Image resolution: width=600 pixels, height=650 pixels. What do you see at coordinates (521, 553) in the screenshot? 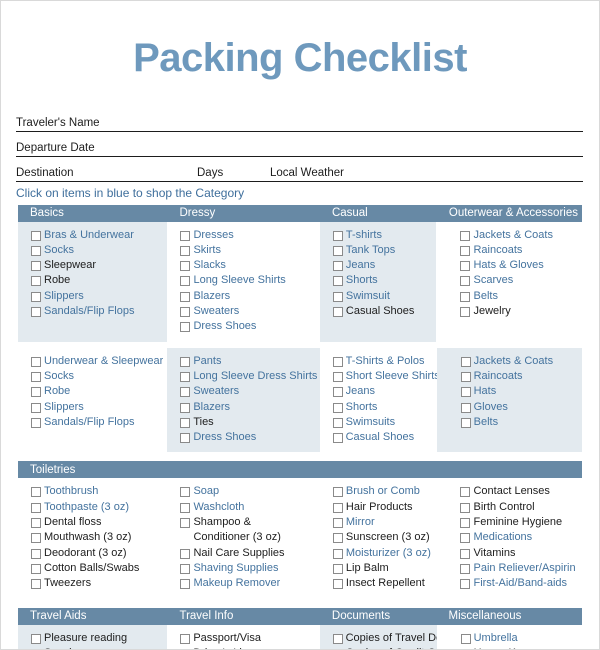
I see `checklist-item: Vitamins` at bounding box center [521, 553].